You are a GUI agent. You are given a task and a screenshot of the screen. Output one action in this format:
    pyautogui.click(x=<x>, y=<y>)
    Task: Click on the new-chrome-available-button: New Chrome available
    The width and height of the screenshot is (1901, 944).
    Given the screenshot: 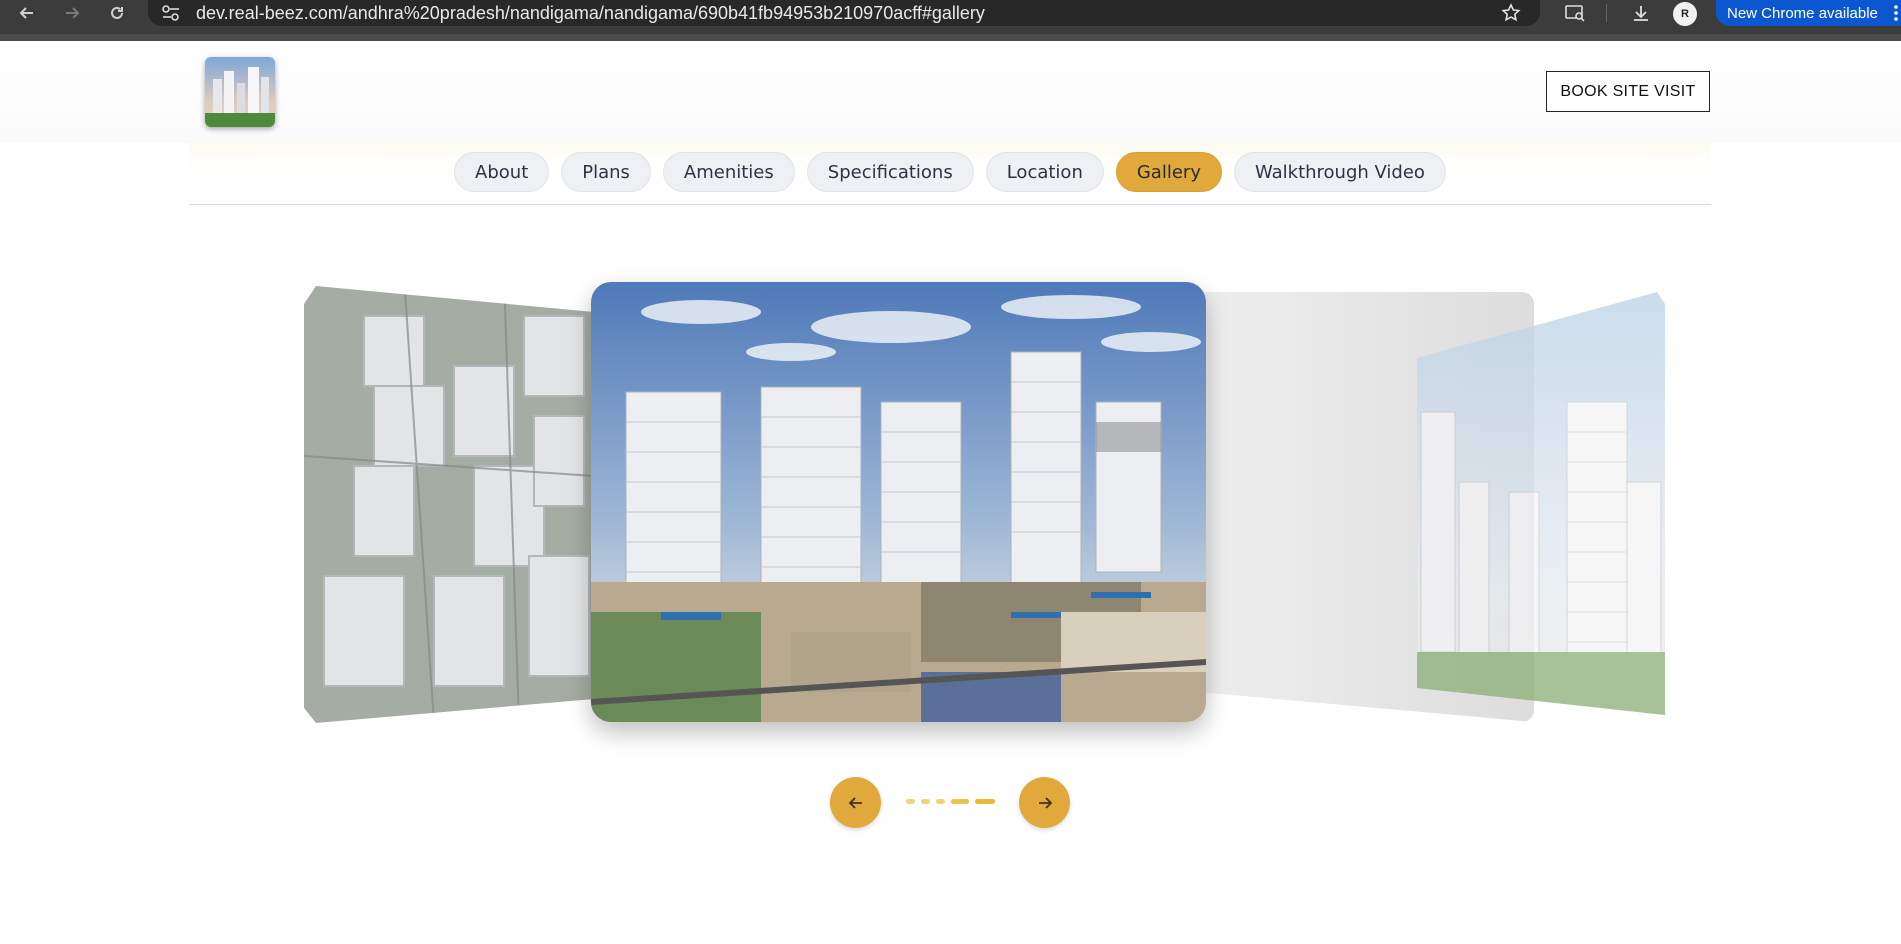 What is the action you would take?
    pyautogui.click(x=1808, y=13)
    